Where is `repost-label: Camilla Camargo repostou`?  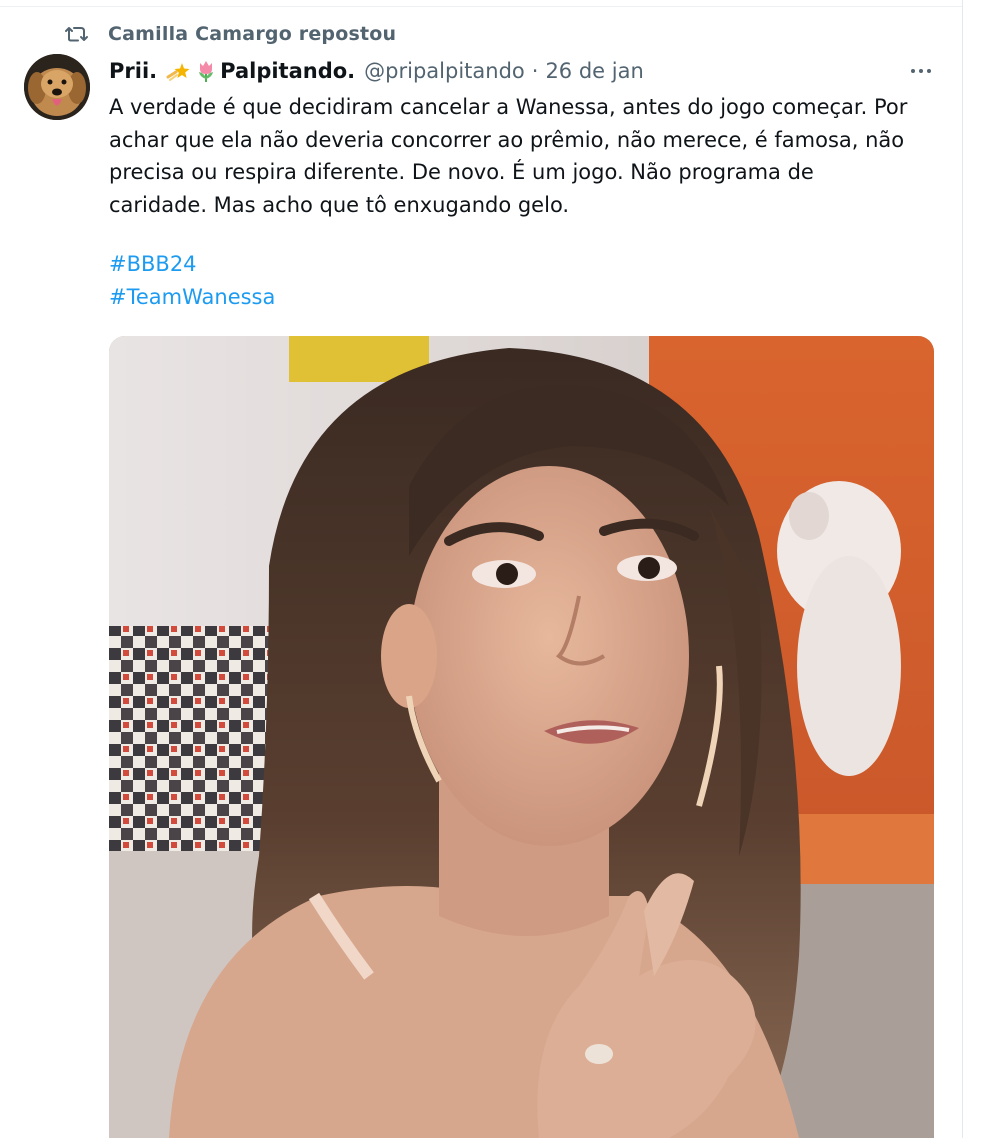
repost-label: Camilla Camargo repostou is located at coordinates (252, 34).